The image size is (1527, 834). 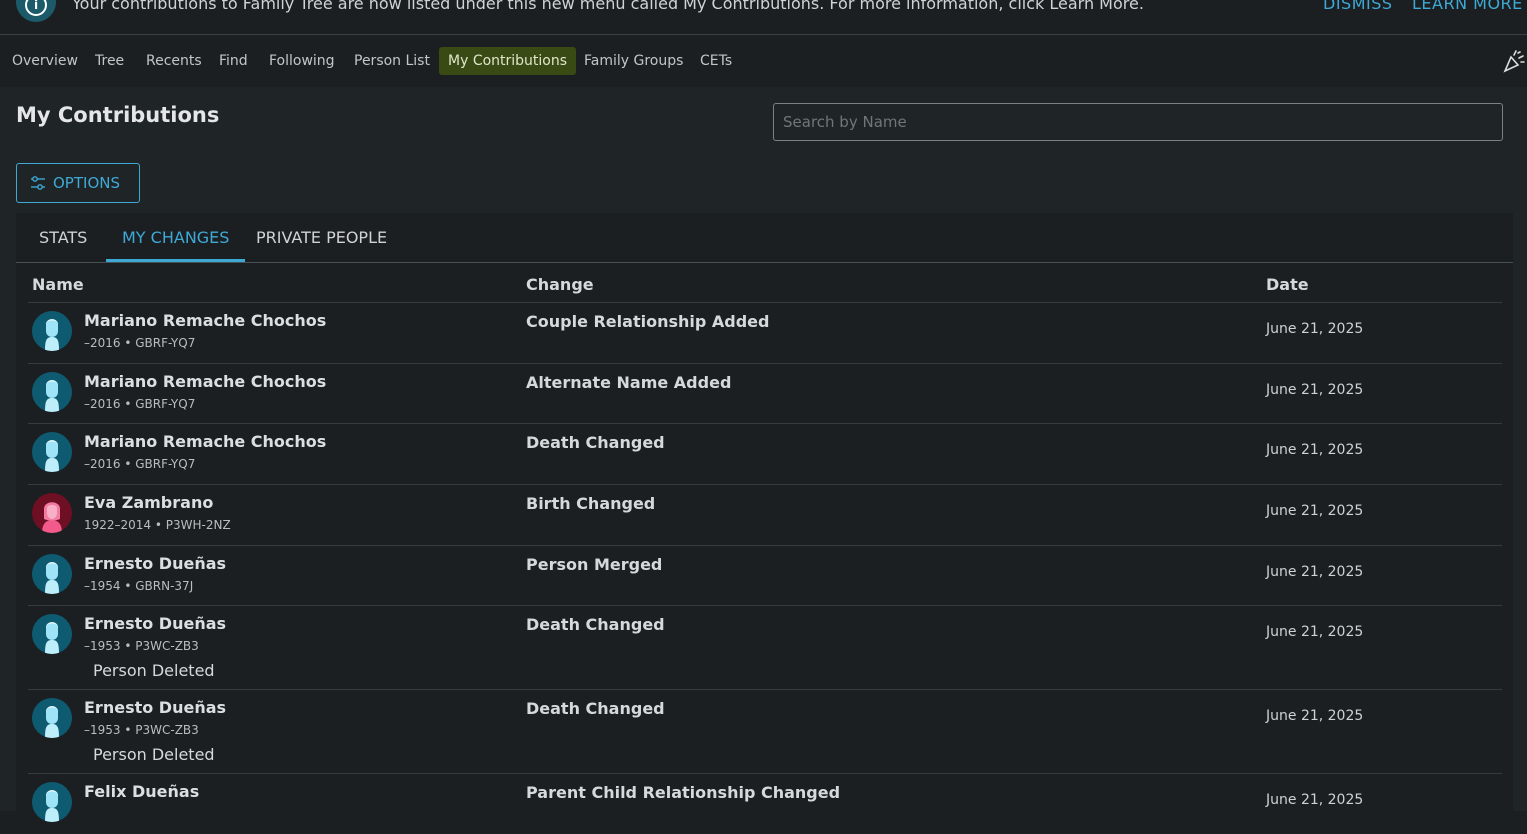 What do you see at coordinates (1287, 284) in the screenshot?
I see `column-header-date: Date` at bounding box center [1287, 284].